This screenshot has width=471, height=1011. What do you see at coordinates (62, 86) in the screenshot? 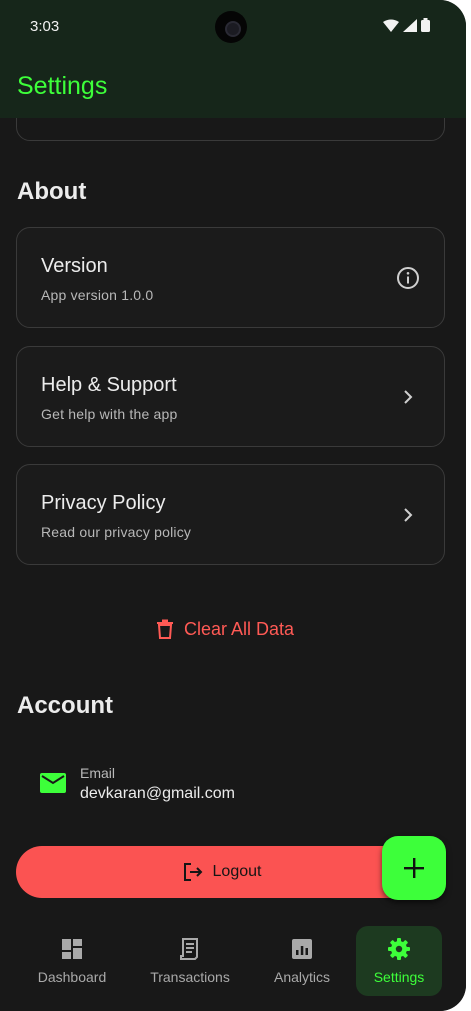
I see `page-title: Settings` at bounding box center [62, 86].